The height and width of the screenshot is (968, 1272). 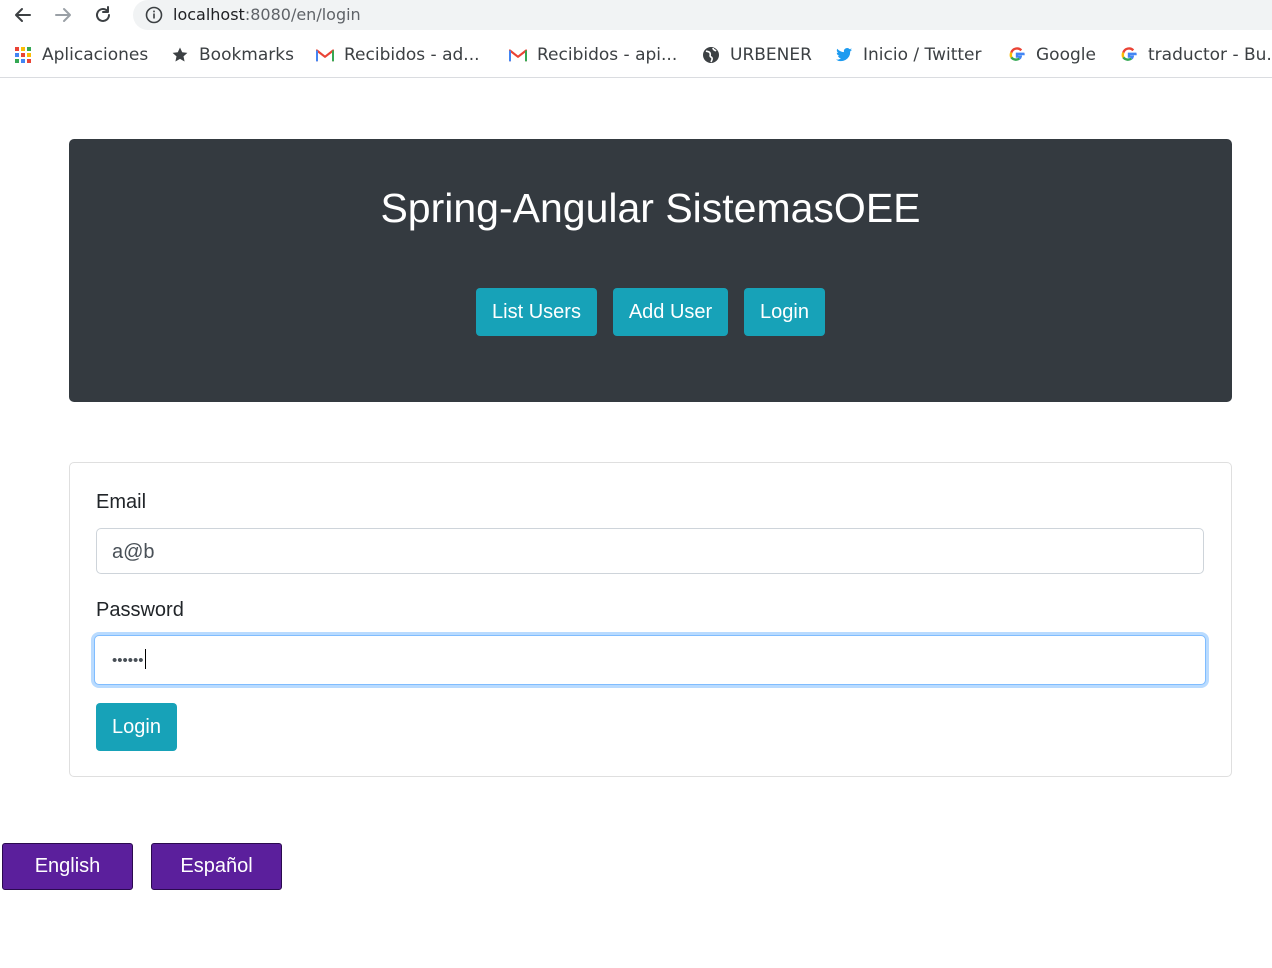 I want to click on reload-icon, so click(x=103, y=15).